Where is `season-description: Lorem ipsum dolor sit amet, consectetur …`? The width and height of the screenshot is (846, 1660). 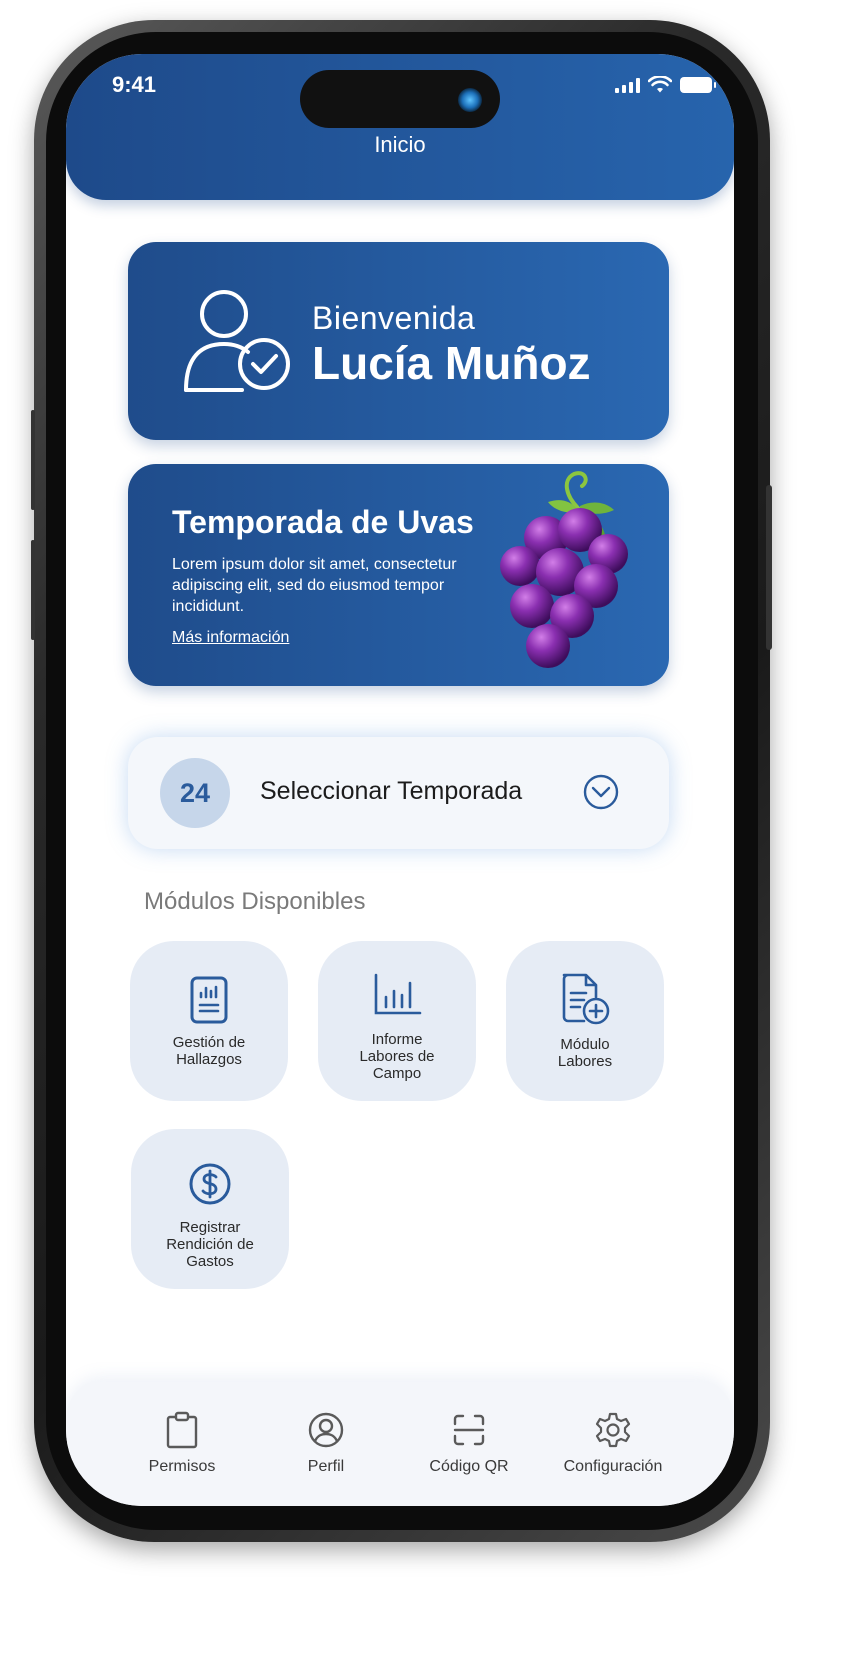
season-description: Lorem ipsum dolor sit amet, consectetur … is located at coordinates (314, 585).